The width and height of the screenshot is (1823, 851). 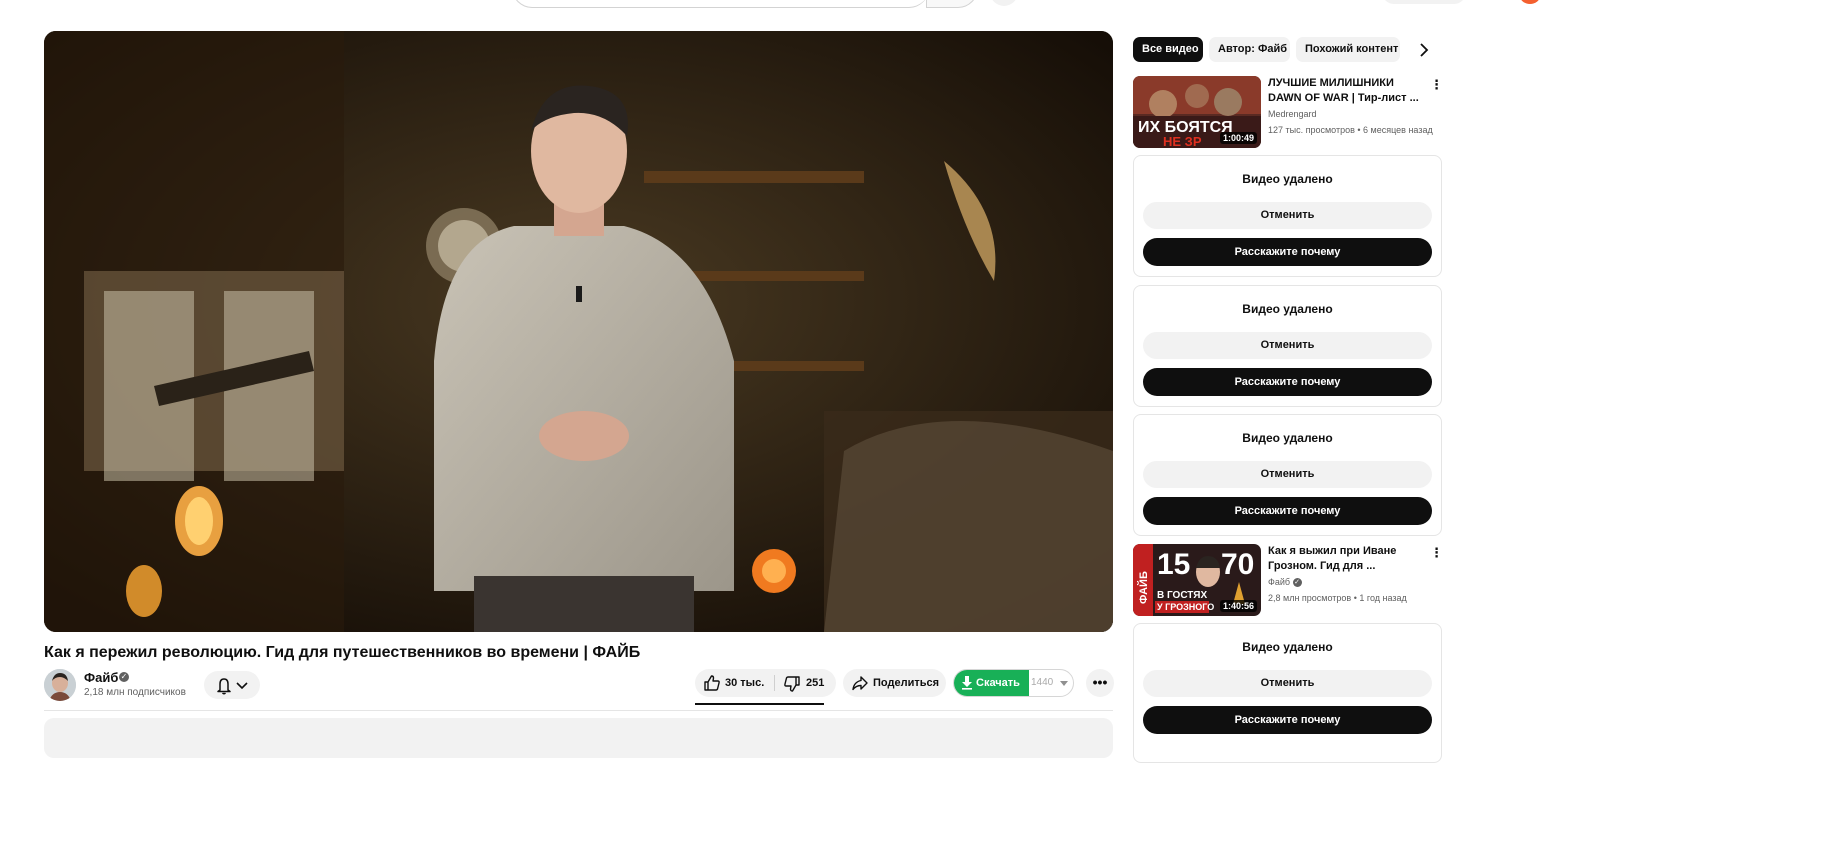 I want to click on thumbs-up-icon, so click(x=712, y=683).